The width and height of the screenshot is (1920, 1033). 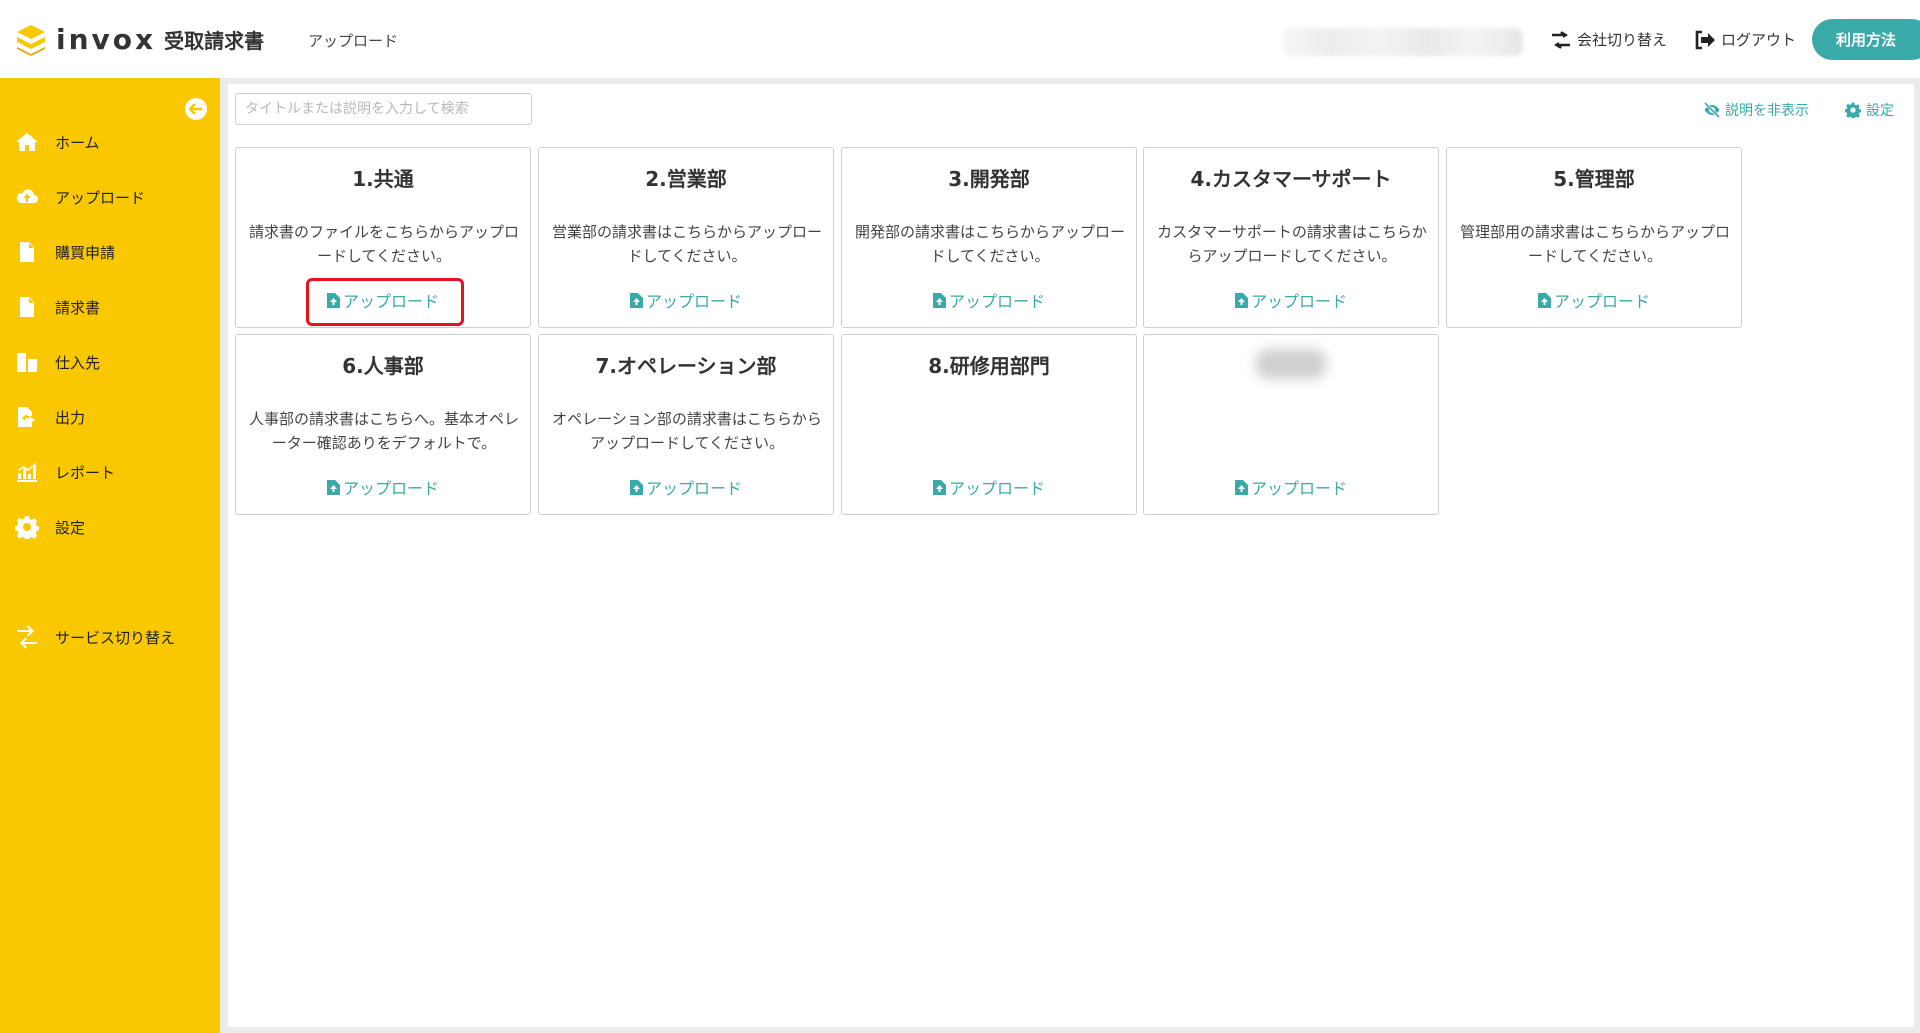 What do you see at coordinates (78, 362) in the screenshot?
I see `sidebar-item-label: 仕入先` at bounding box center [78, 362].